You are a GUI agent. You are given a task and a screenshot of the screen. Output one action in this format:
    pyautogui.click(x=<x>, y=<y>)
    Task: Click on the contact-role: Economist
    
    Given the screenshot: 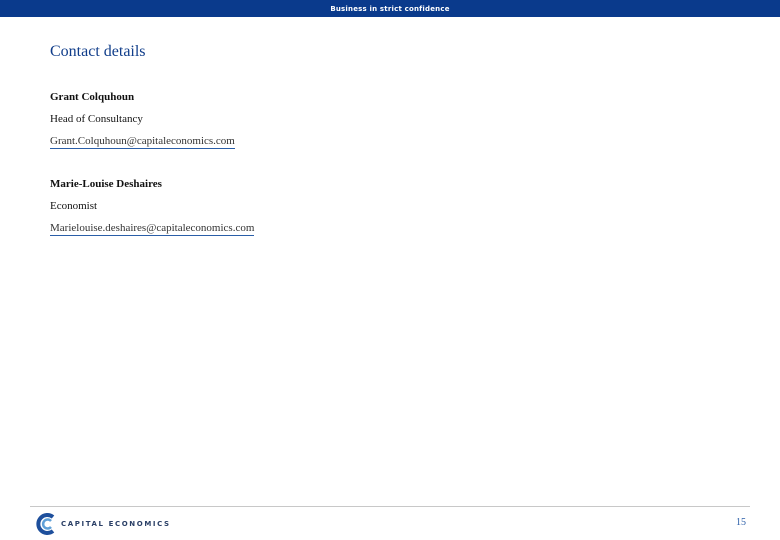 What is the action you would take?
    pyautogui.click(x=74, y=206)
    